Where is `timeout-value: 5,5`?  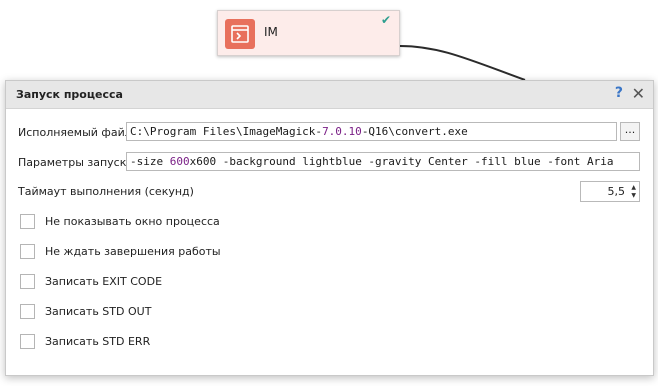
timeout-value: 5,5 is located at coordinates (616, 191).